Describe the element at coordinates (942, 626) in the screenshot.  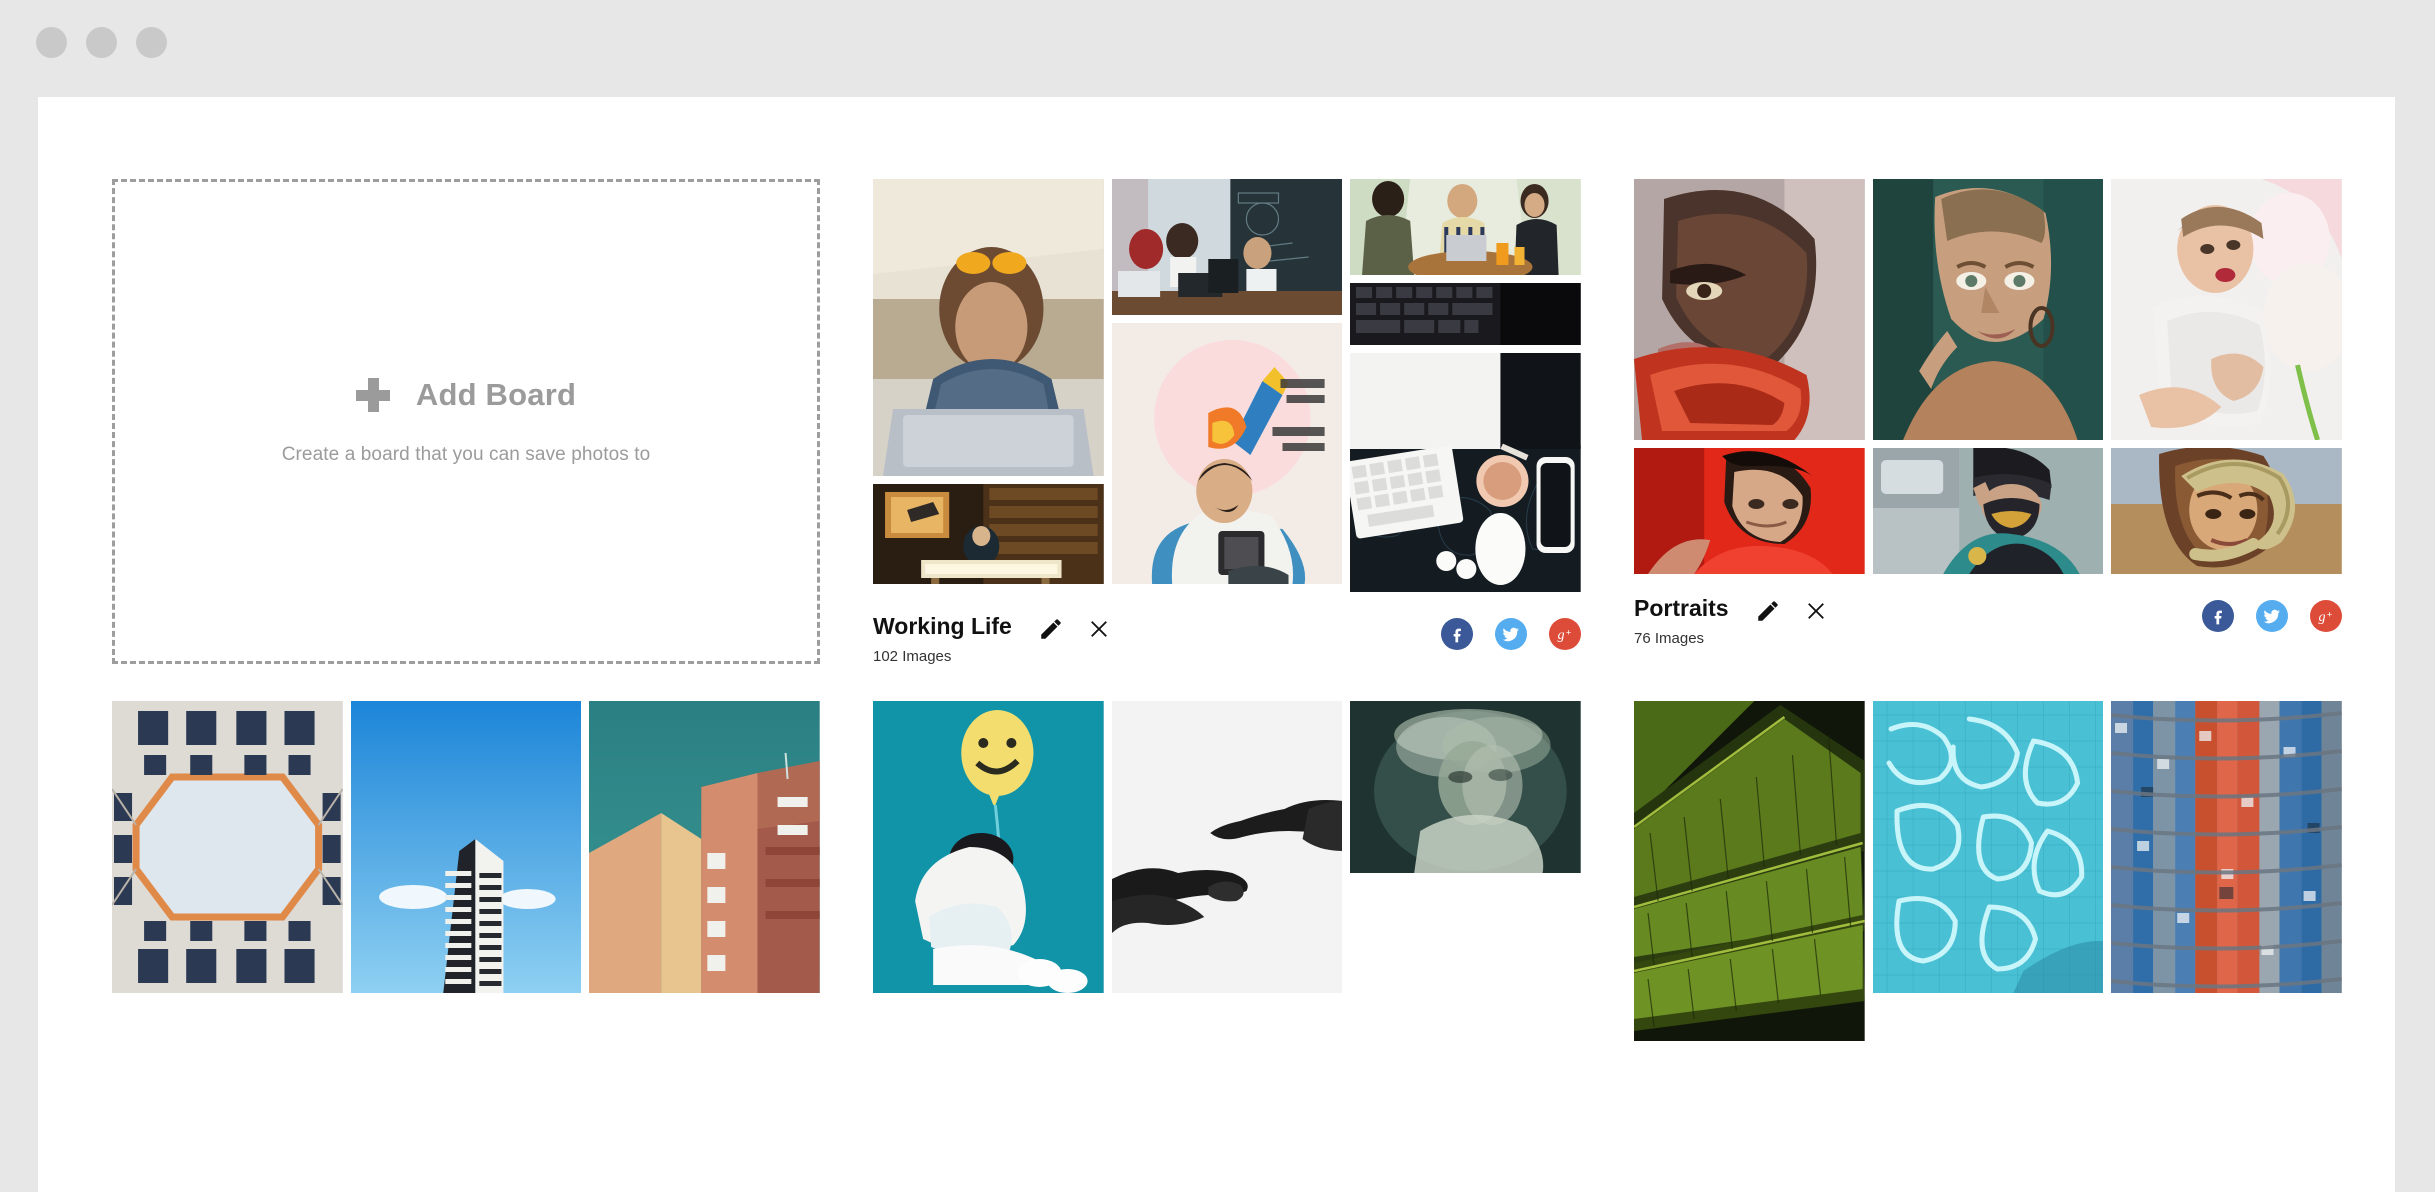
I see `board-title: Working Life` at that location.